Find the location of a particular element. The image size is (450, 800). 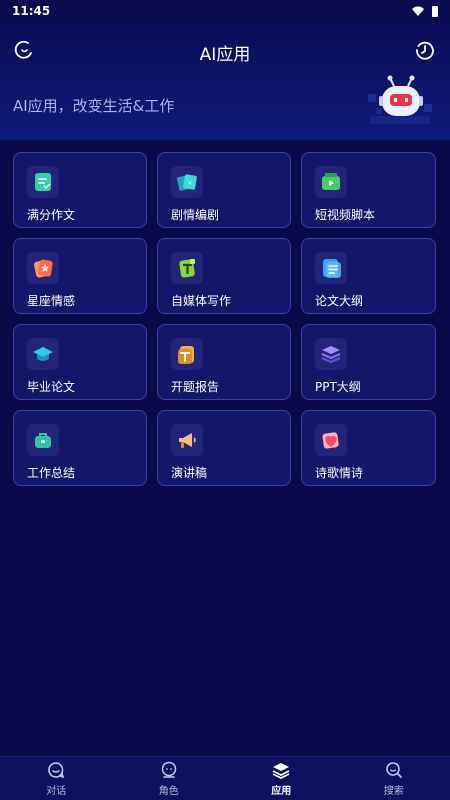

bottom-tab-bar: 对话 角色 应用 搜索 is located at coordinates (225, 778).